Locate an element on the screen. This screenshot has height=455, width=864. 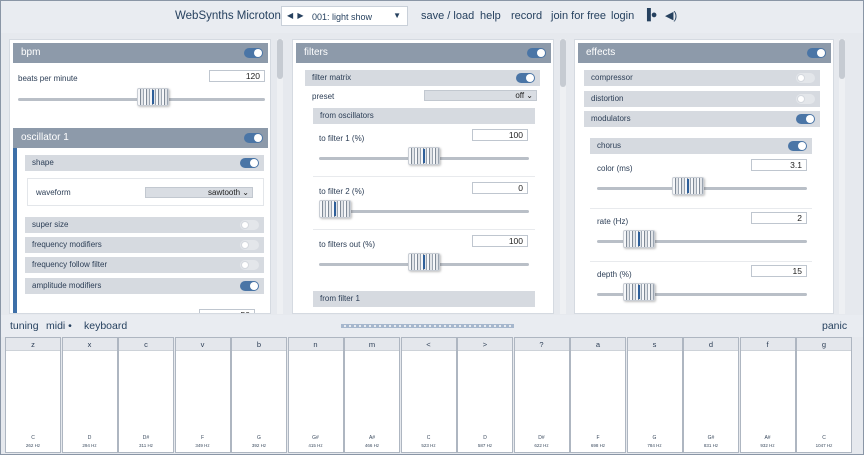
help-link: help is located at coordinates (490, 16).